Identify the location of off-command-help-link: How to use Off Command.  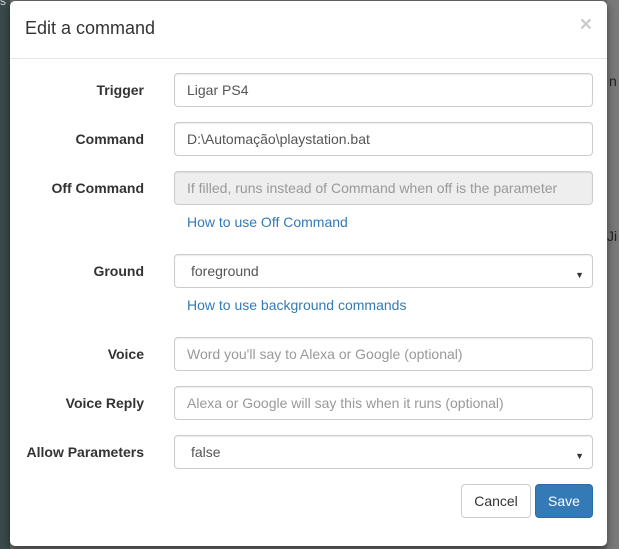
(267, 222).